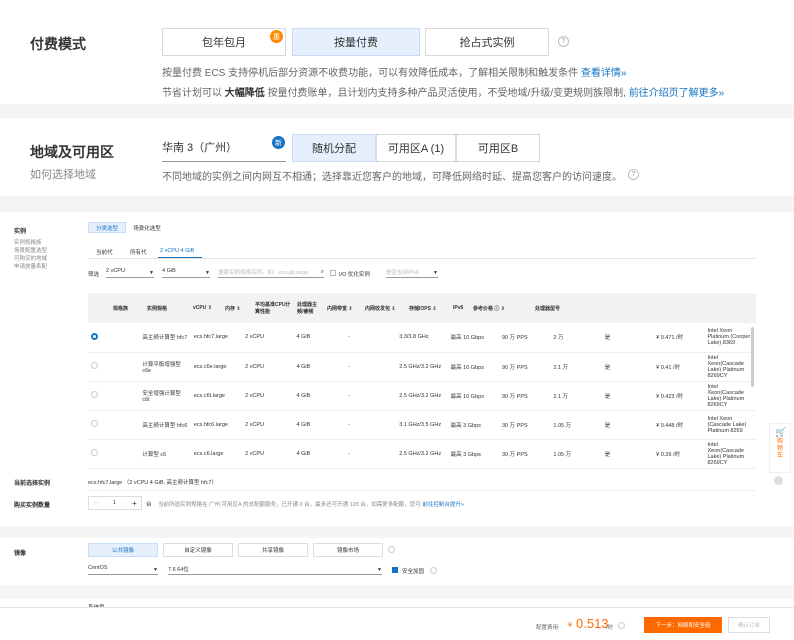  I want to click on table-scrollbar, so click(752, 357).